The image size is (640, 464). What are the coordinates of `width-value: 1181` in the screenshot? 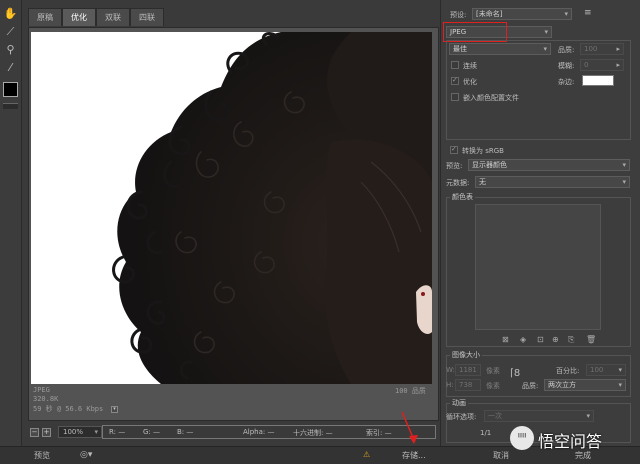 It's located at (468, 370).